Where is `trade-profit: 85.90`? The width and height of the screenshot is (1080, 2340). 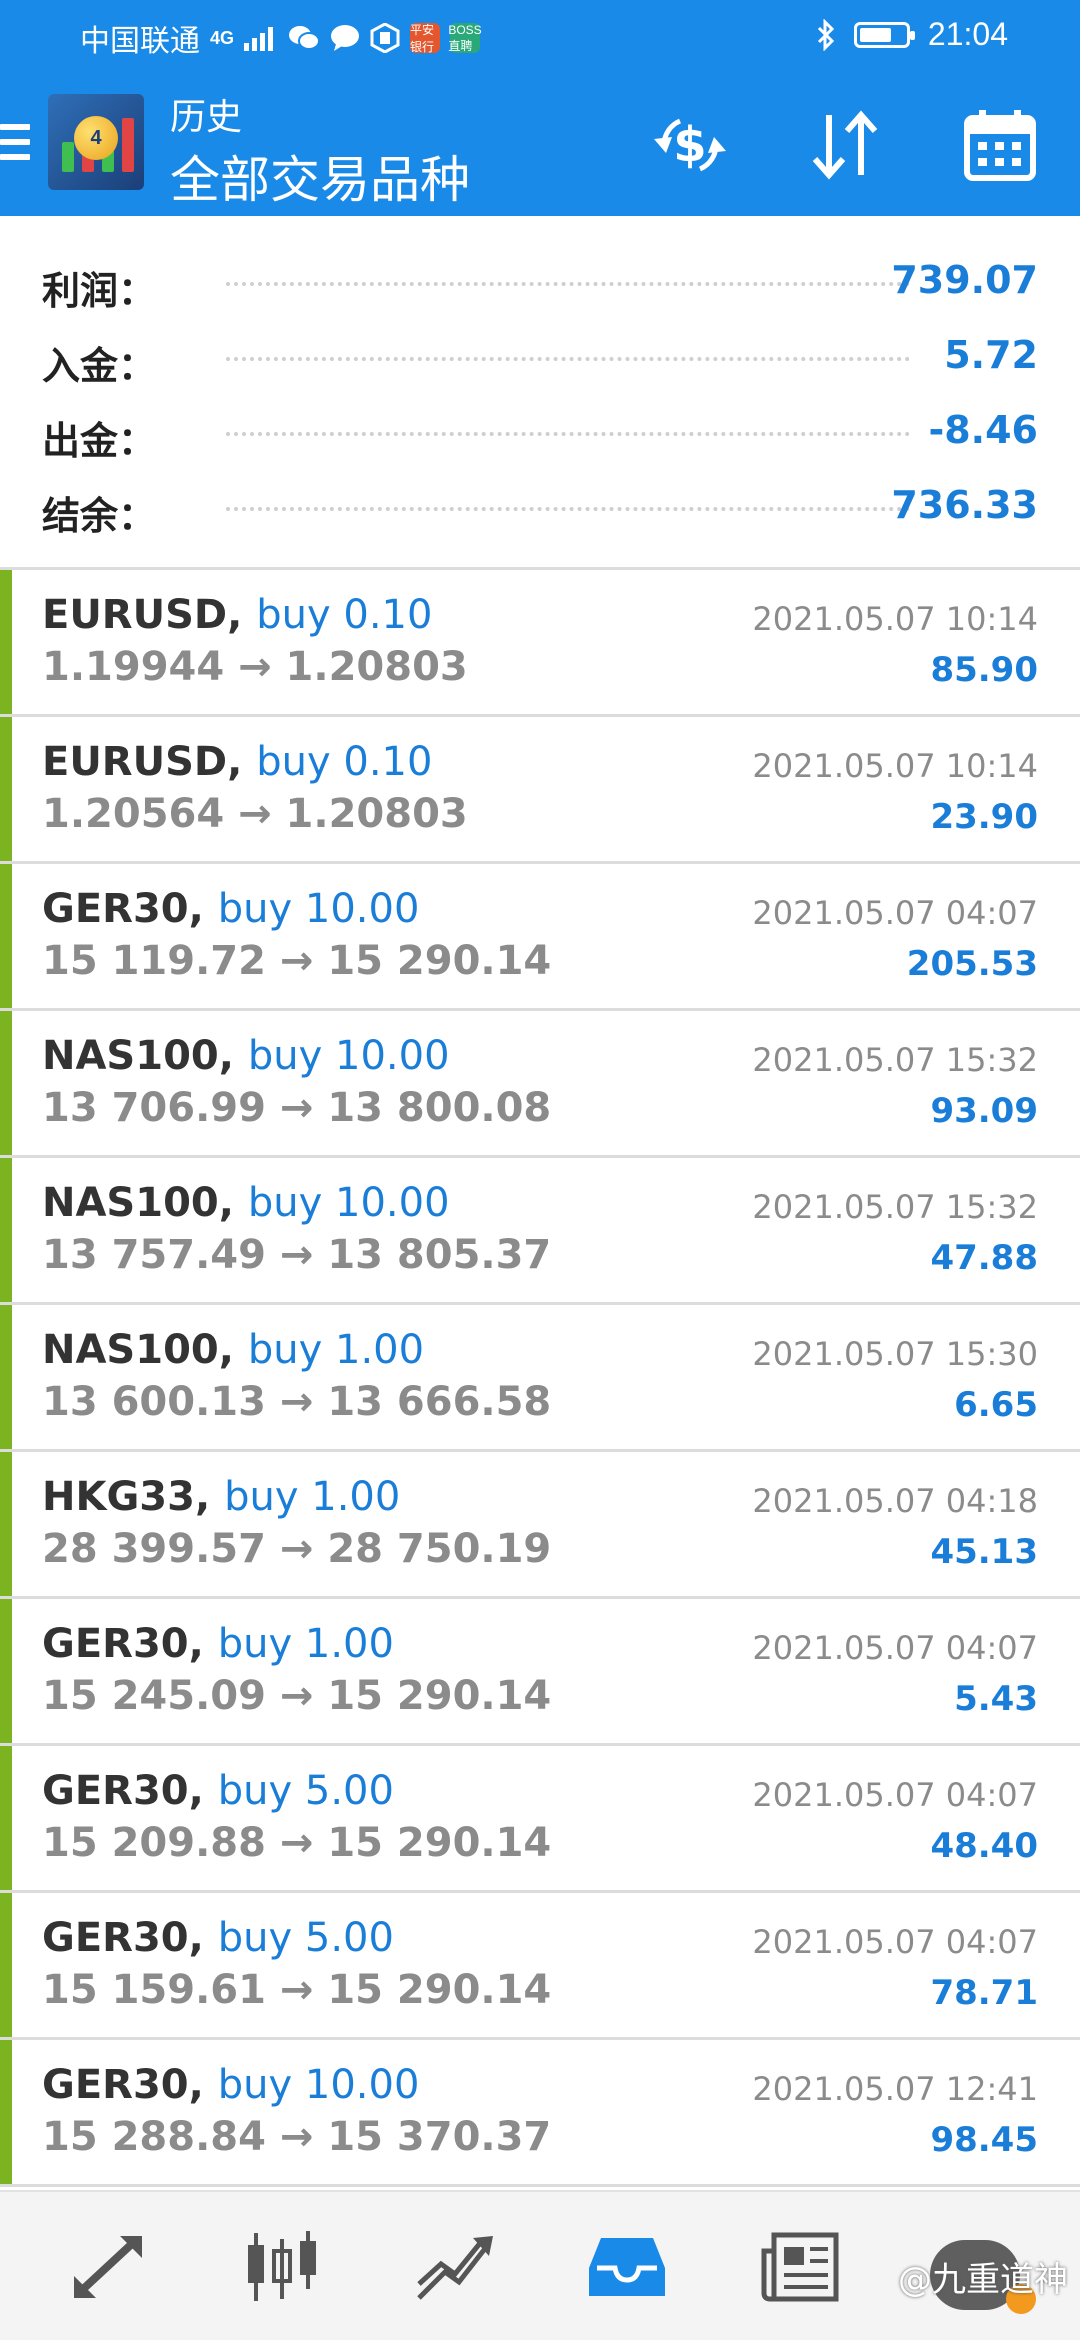 trade-profit: 85.90 is located at coordinates (984, 670).